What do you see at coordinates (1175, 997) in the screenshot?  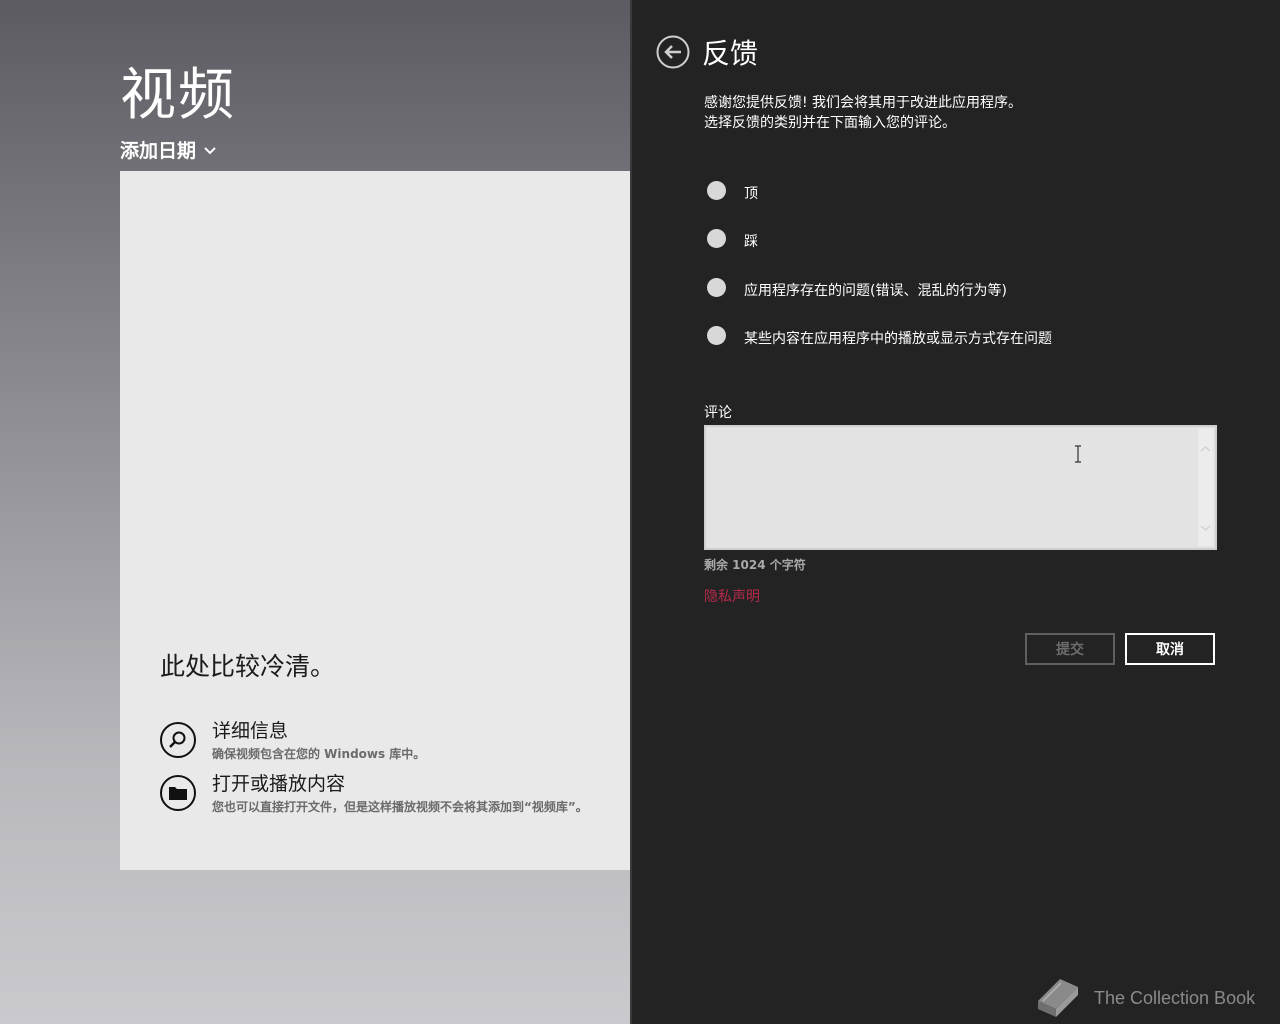 I see `watermark-text: The Collection Book` at bounding box center [1175, 997].